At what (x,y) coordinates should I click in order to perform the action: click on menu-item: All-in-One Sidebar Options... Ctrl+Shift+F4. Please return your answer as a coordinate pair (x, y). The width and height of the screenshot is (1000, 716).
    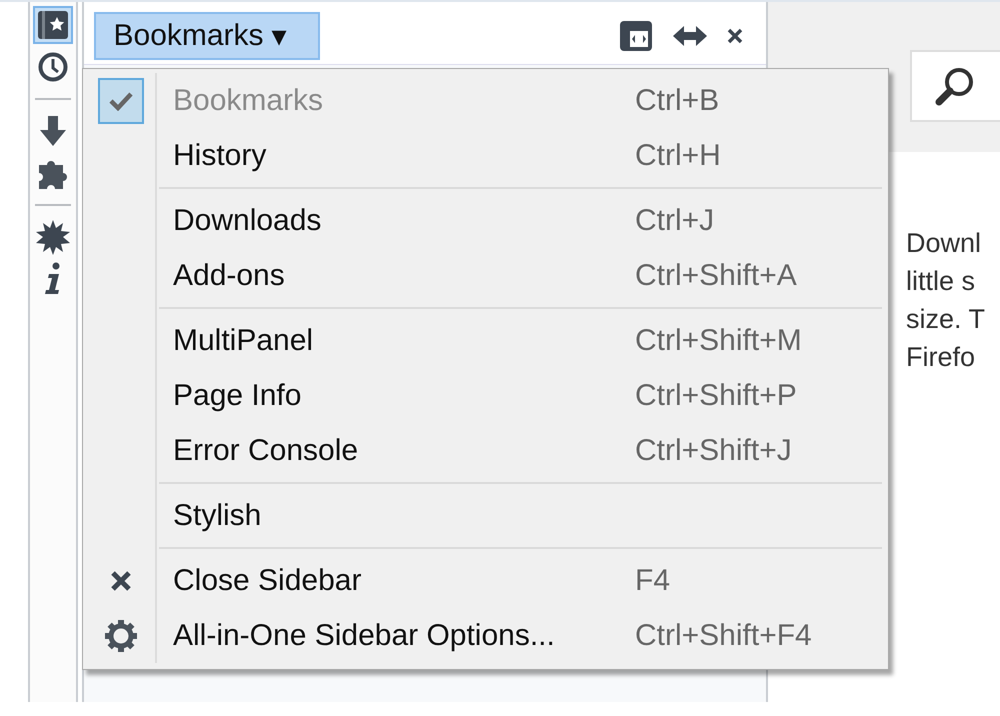
    Looking at the image, I should click on (485, 635).